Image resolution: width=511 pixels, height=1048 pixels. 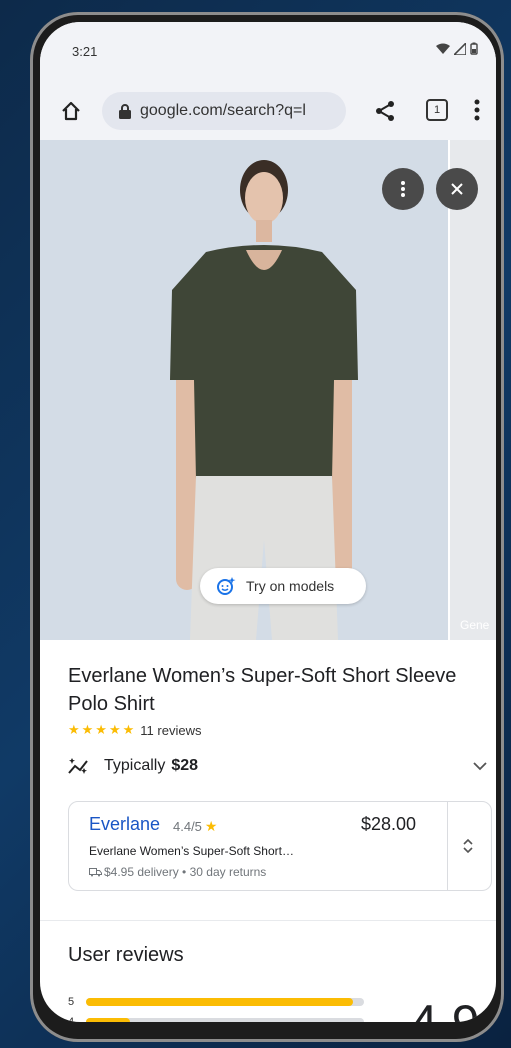 What do you see at coordinates (211, 826) in the screenshot?
I see `seller-star-icon: ★` at bounding box center [211, 826].